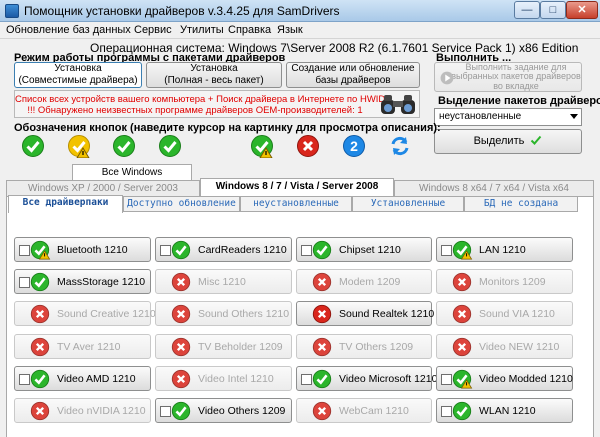 The image size is (600, 437). I want to click on execute-button-line3: во вкладке, so click(516, 85).